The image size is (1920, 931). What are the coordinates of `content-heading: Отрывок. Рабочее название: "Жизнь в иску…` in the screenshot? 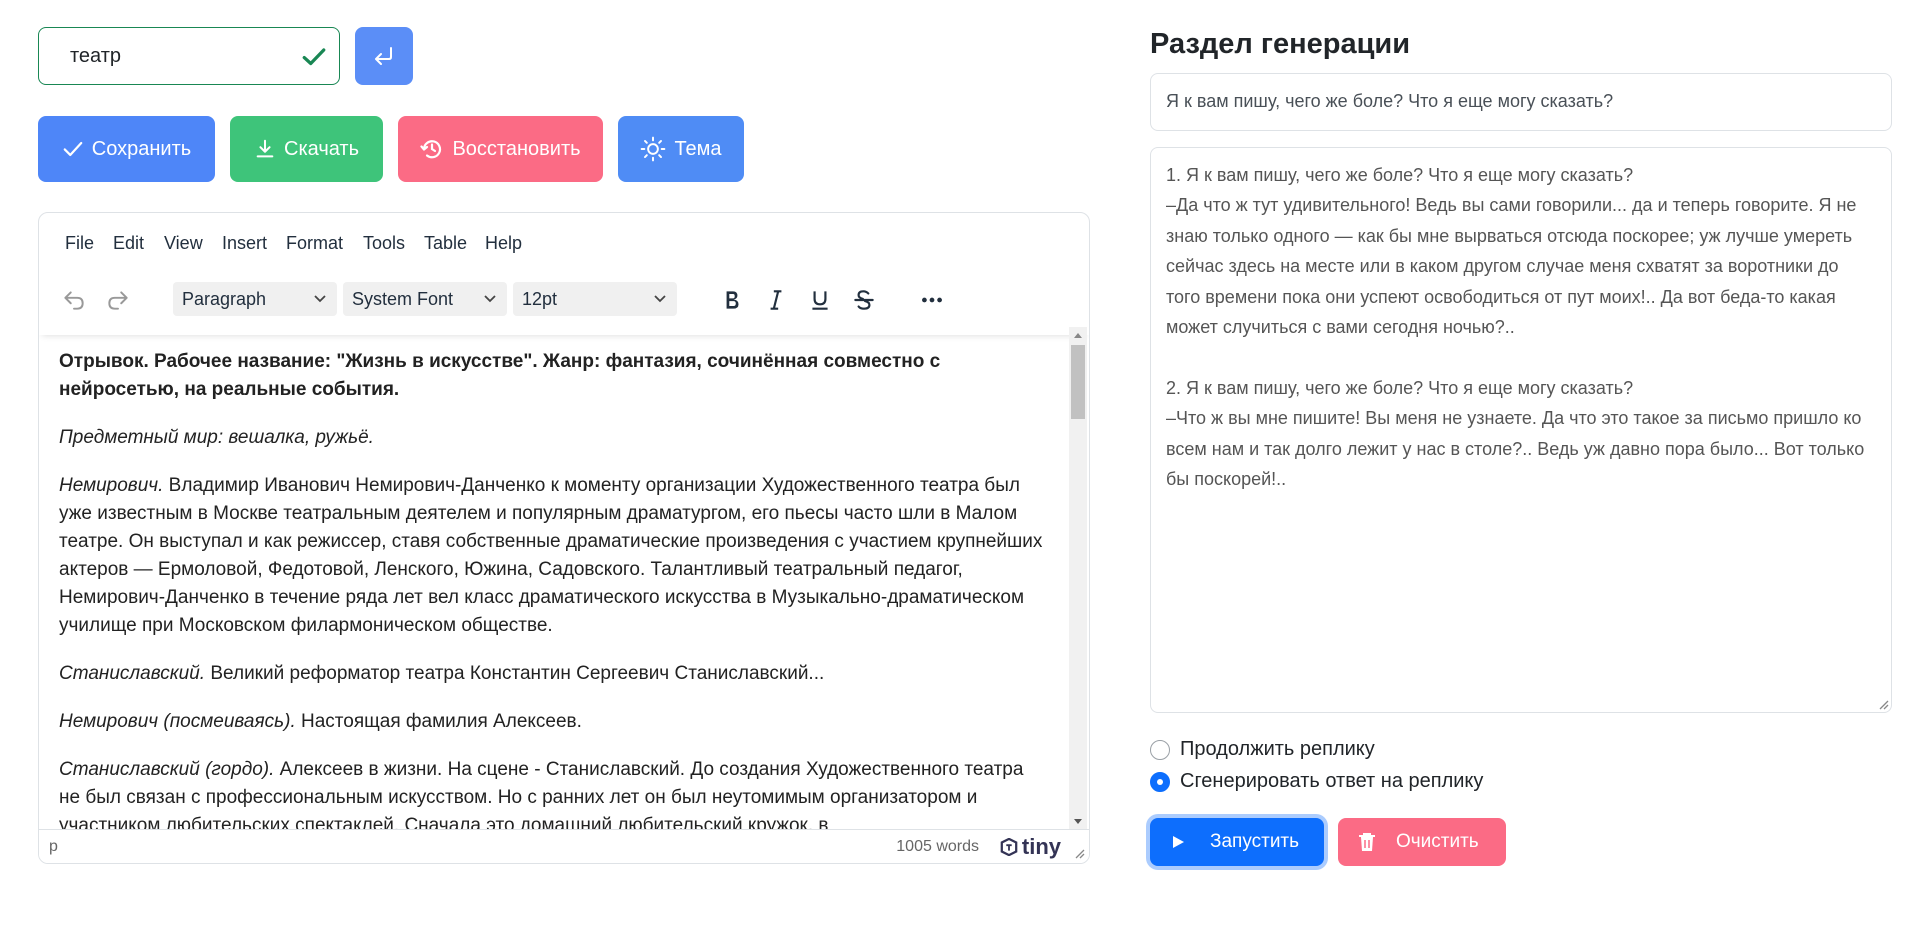 It's located at (500, 375).